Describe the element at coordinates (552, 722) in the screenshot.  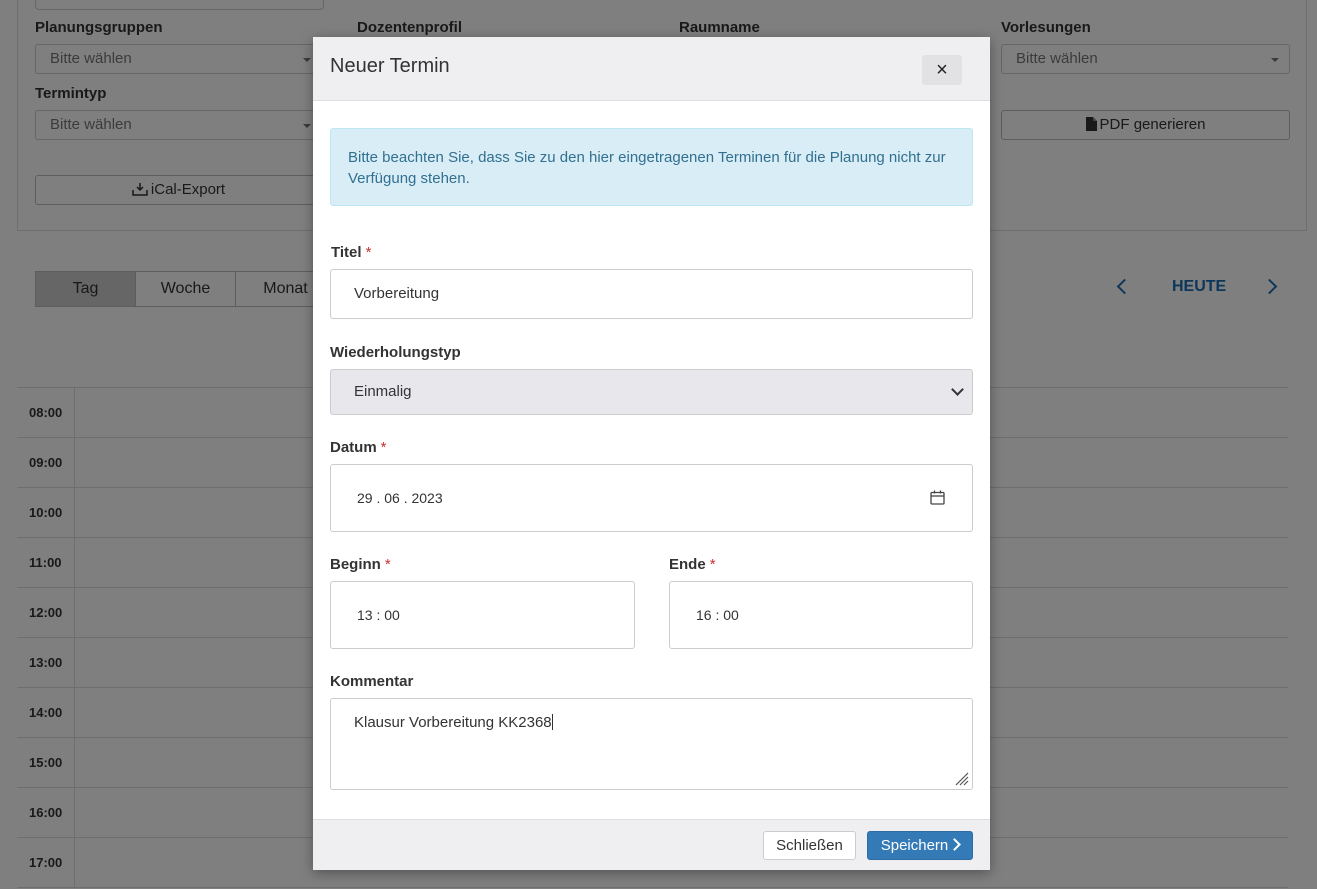
I see `text-cursor` at that location.